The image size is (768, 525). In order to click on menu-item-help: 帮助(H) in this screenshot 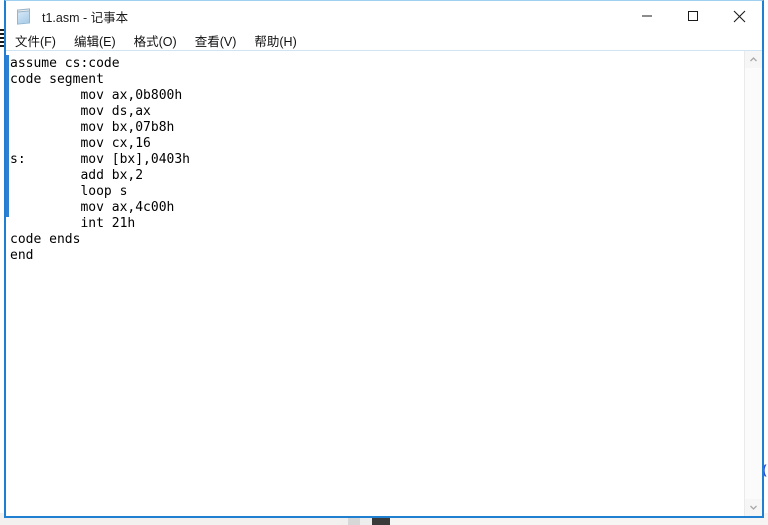, I will do `click(275, 40)`.